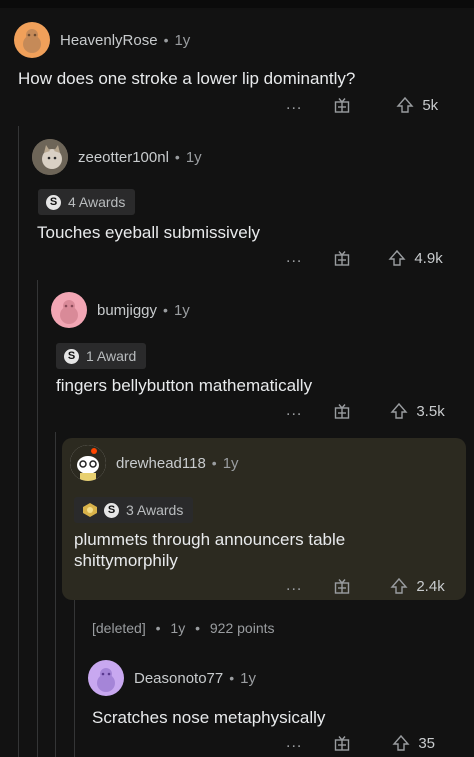 Image resolution: width=474 pixels, height=757 pixels. I want to click on username: [deleted], so click(119, 628).